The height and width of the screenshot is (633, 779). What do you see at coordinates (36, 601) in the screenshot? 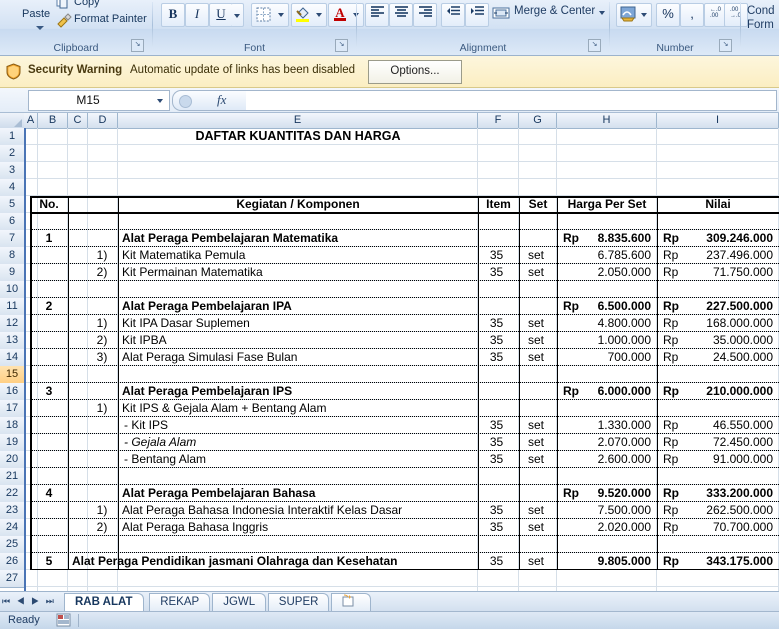
I see `next-sheet-icon: ▶` at bounding box center [36, 601].